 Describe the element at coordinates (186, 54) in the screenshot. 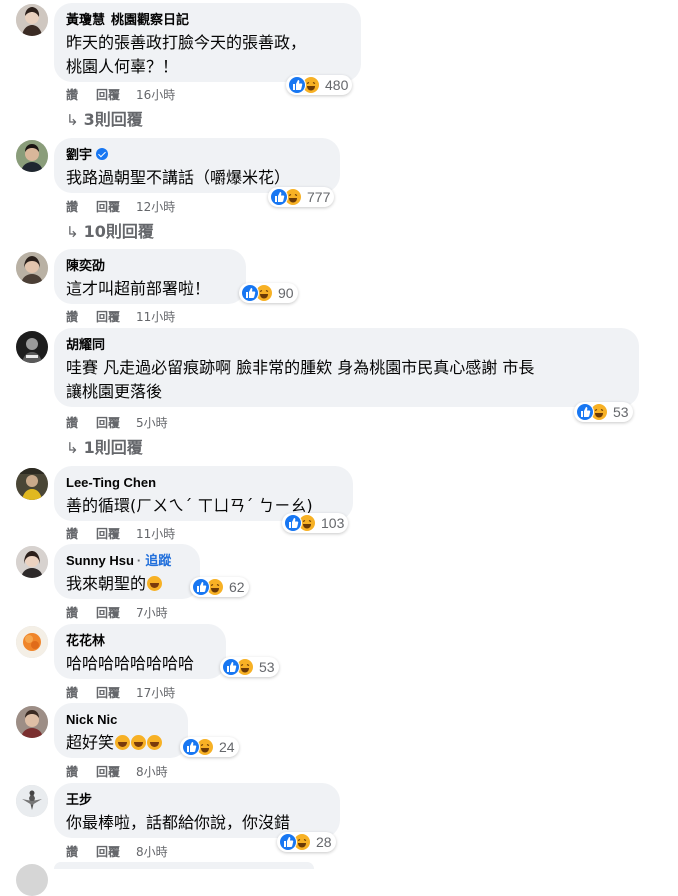

I see `comment-text: 昨天的張善政打臉今天的張善政， 桃園人何辜？！` at that location.